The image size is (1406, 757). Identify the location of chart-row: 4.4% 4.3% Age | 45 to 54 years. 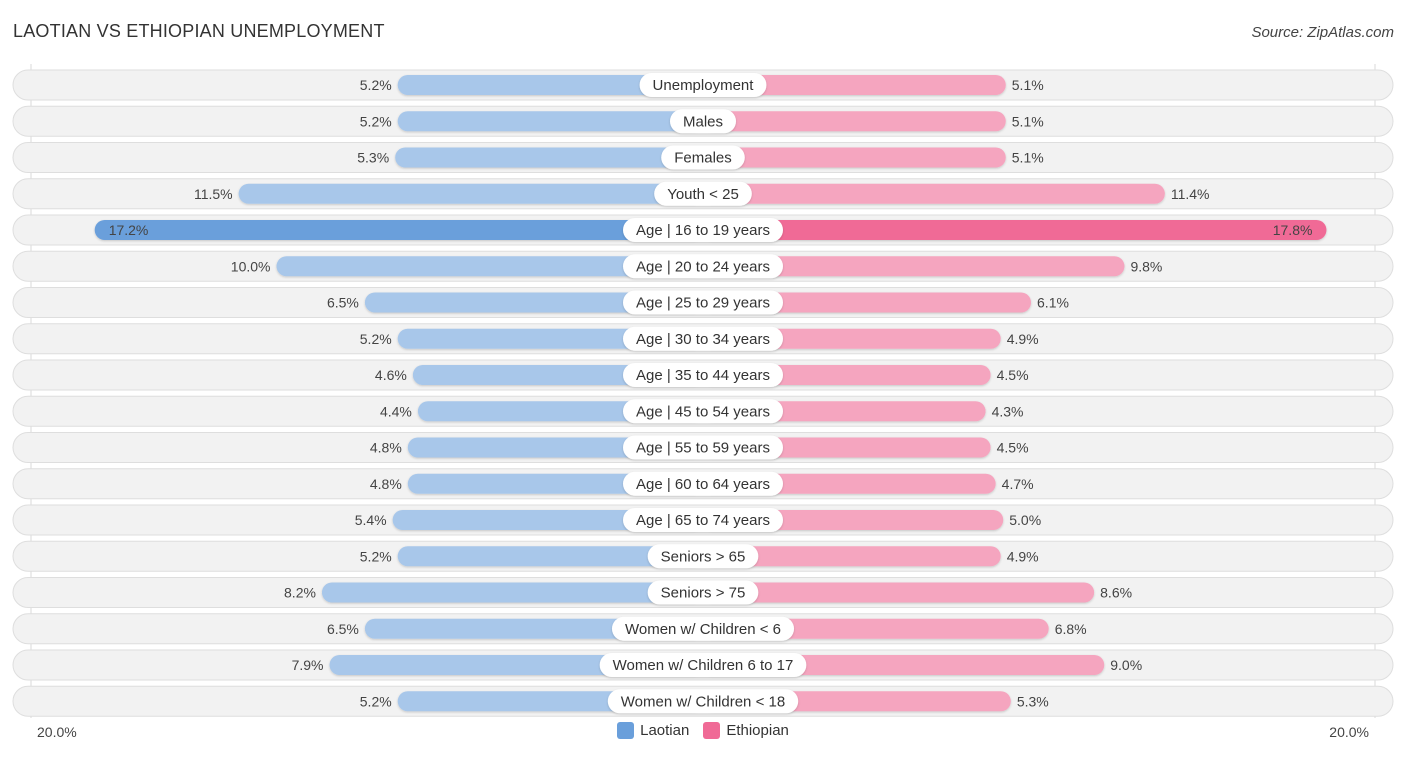
(703, 411).